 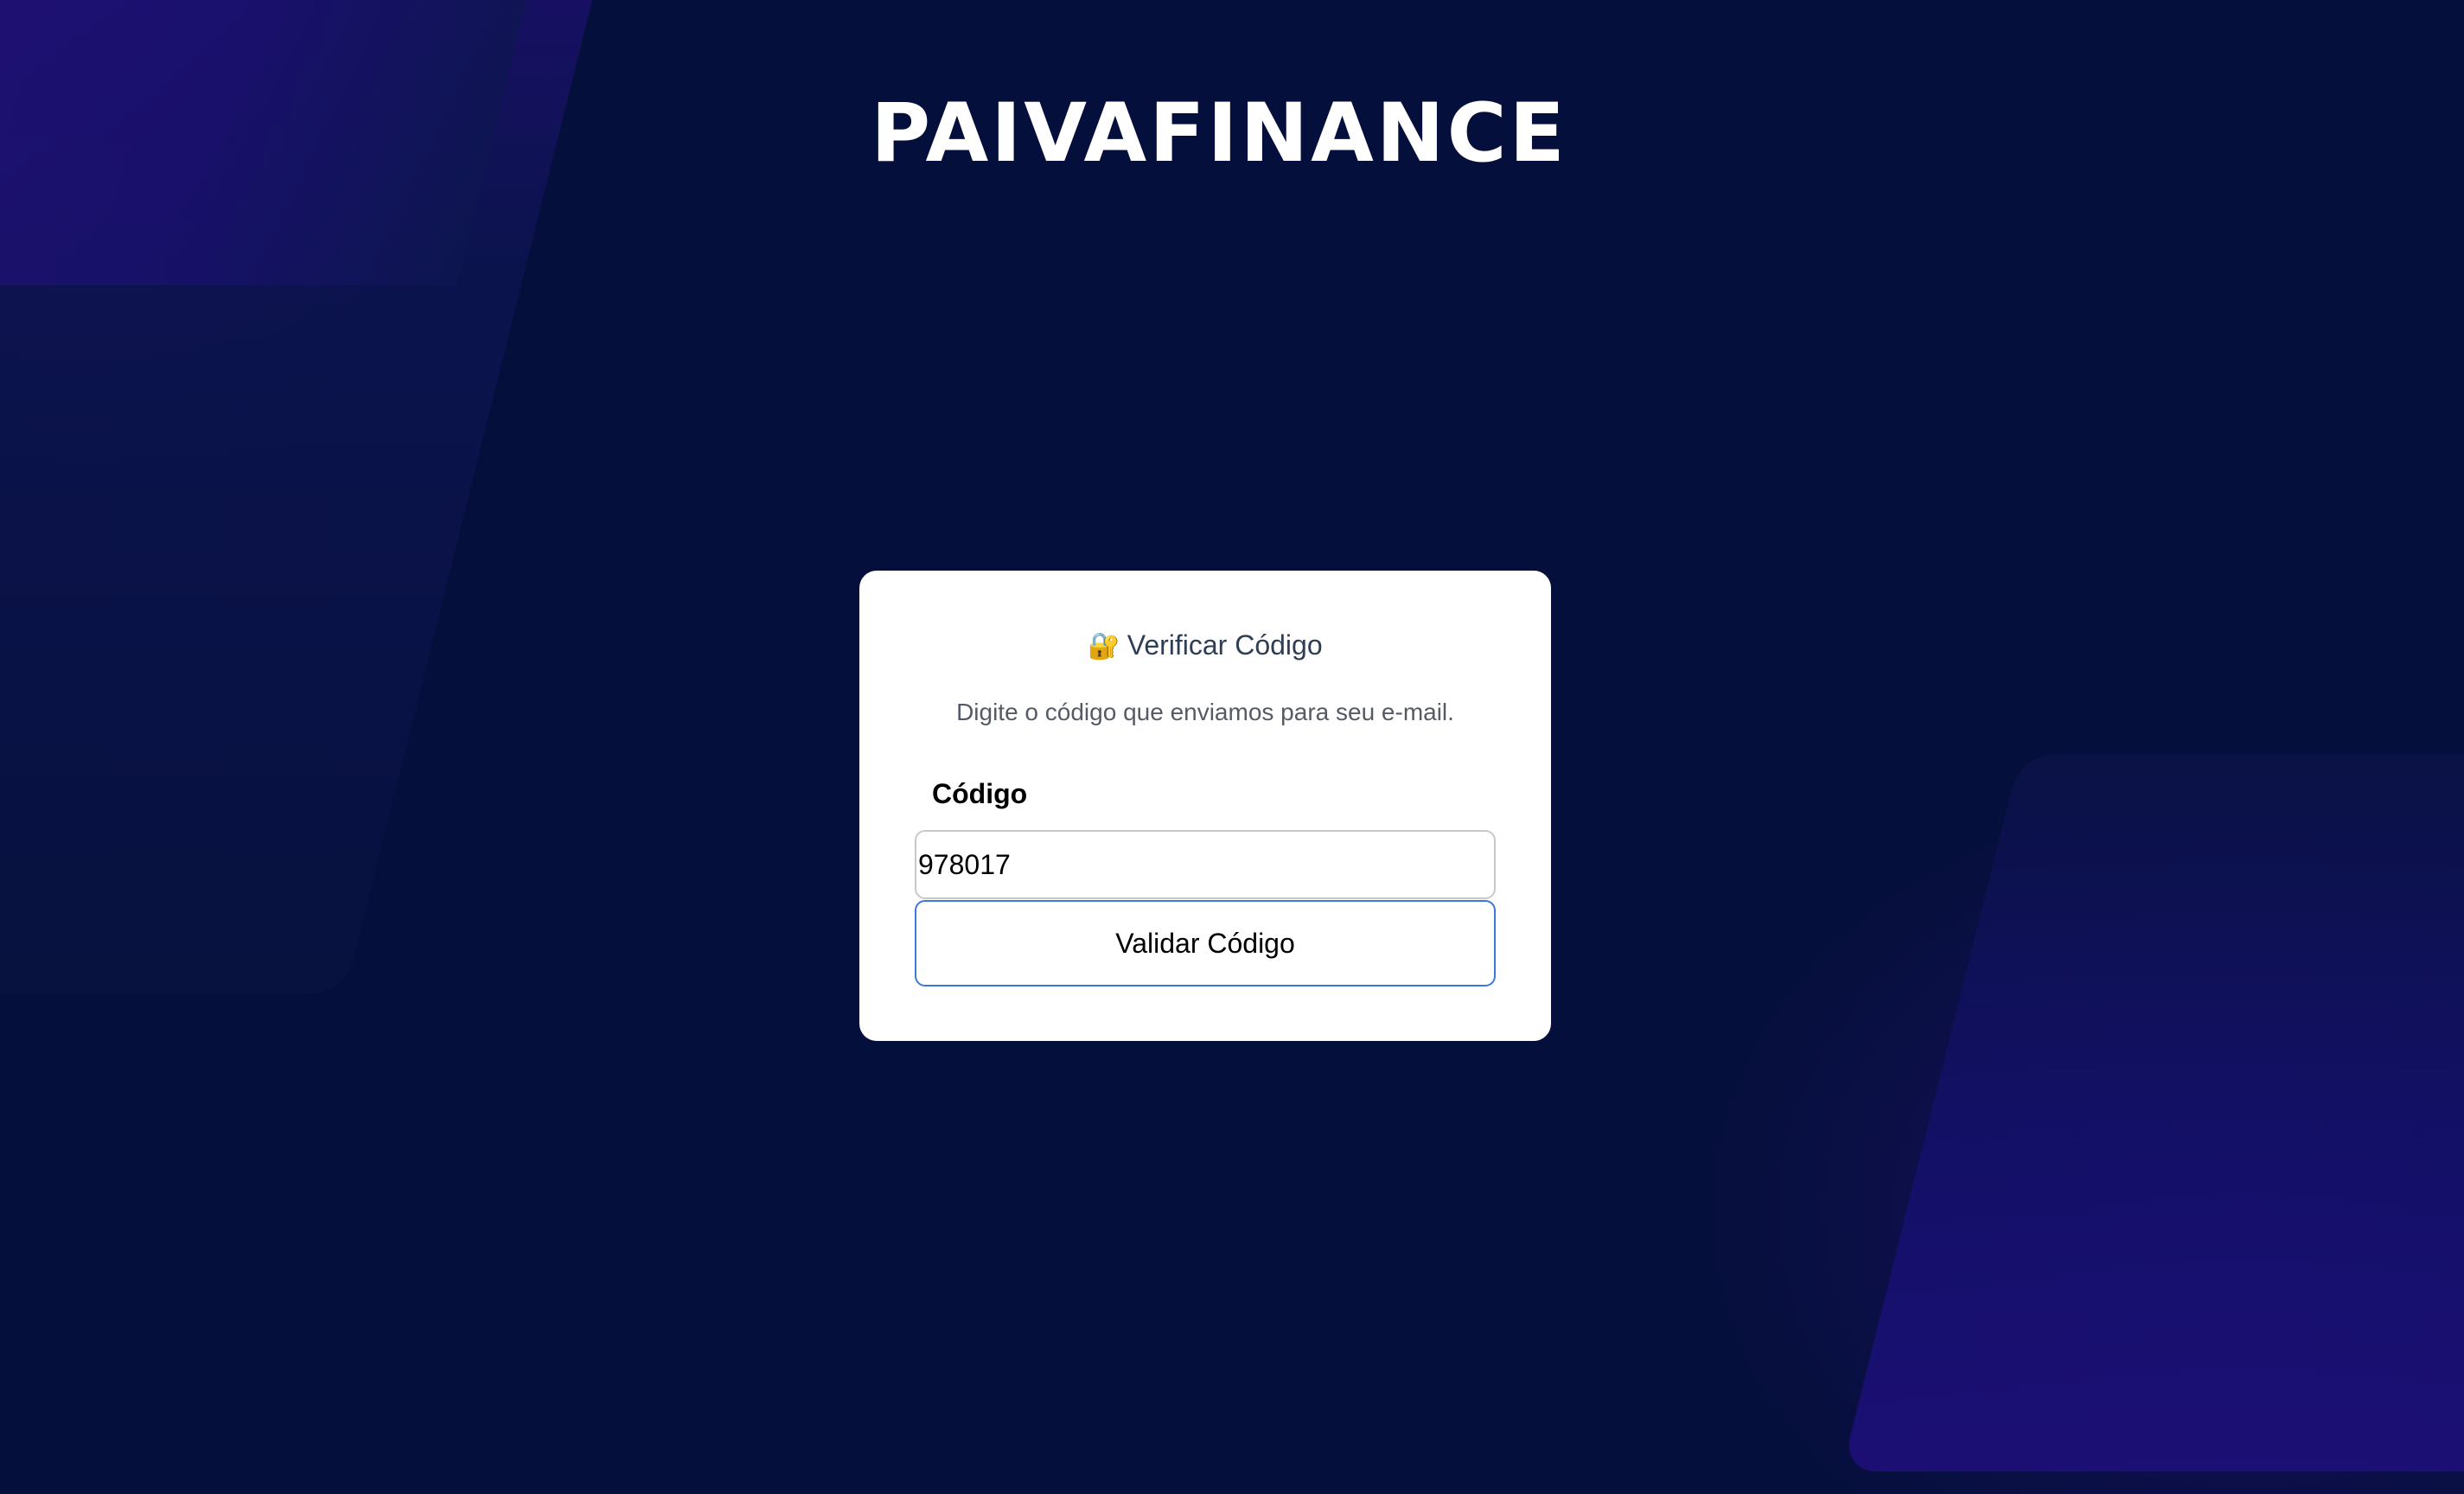 What do you see at coordinates (1225, 645) in the screenshot?
I see `card-title-text: Verificar Código` at bounding box center [1225, 645].